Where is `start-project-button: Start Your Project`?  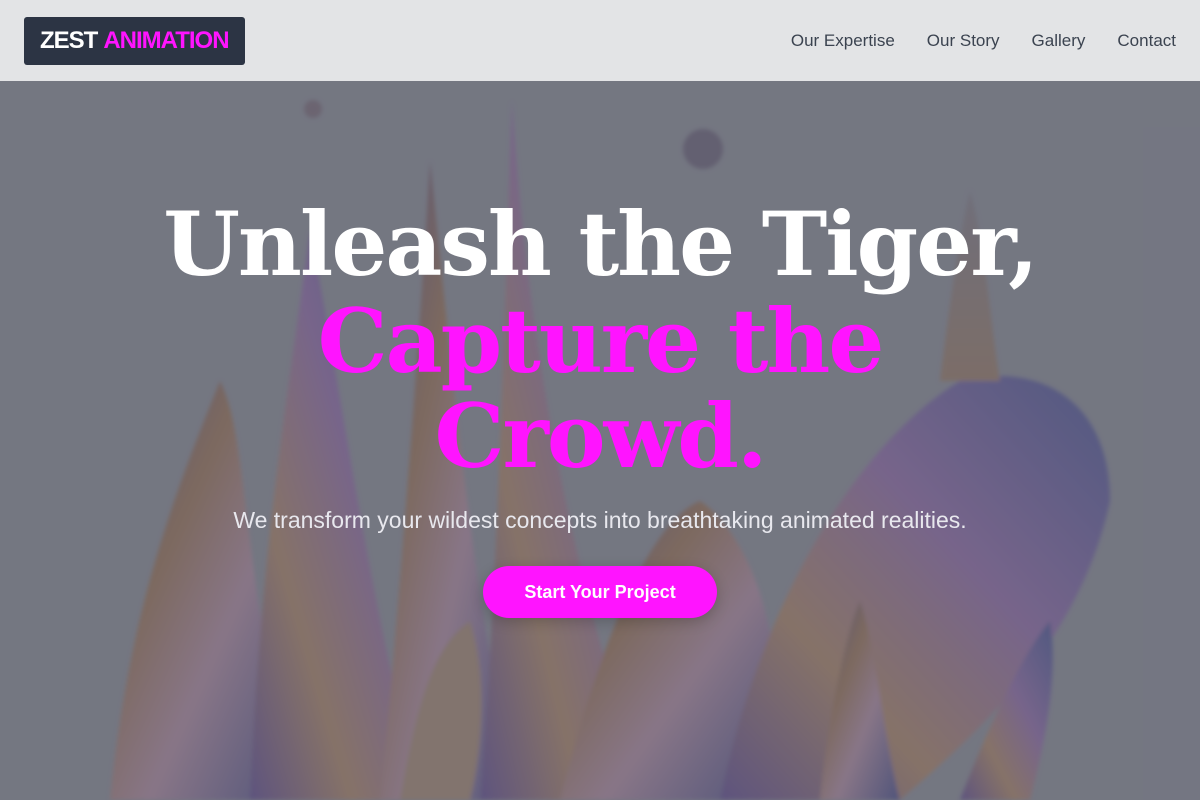
start-project-button: Start Your Project is located at coordinates (600, 592).